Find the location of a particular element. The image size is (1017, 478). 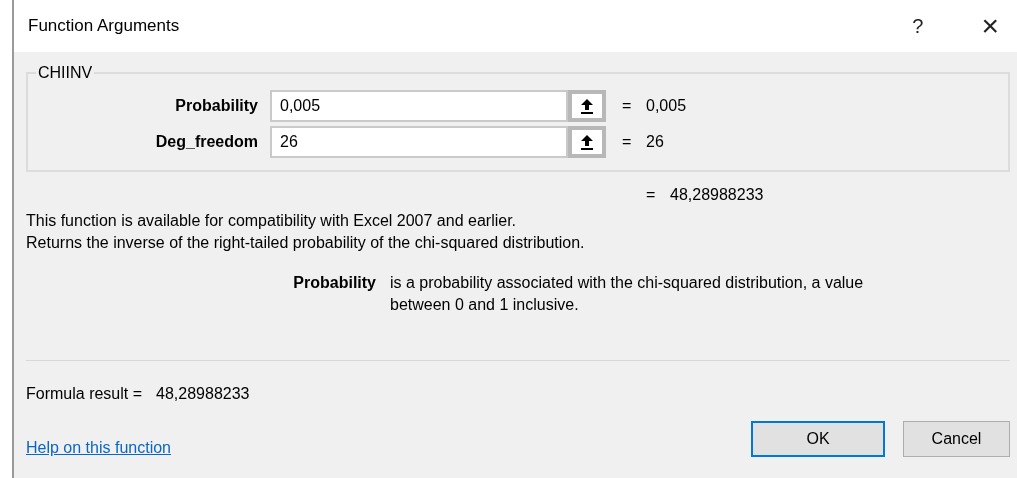

argument-field: 0,005 is located at coordinates (419, 106).